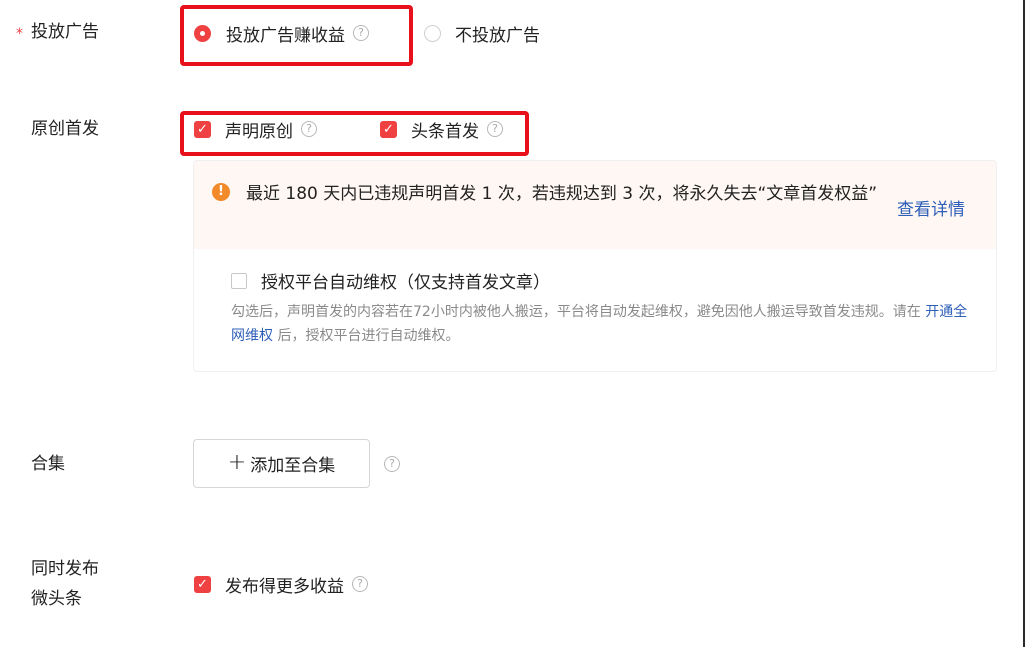 The height and width of the screenshot is (647, 1025). I want to click on add-to-collection-label: 添加至合集, so click(293, 466).